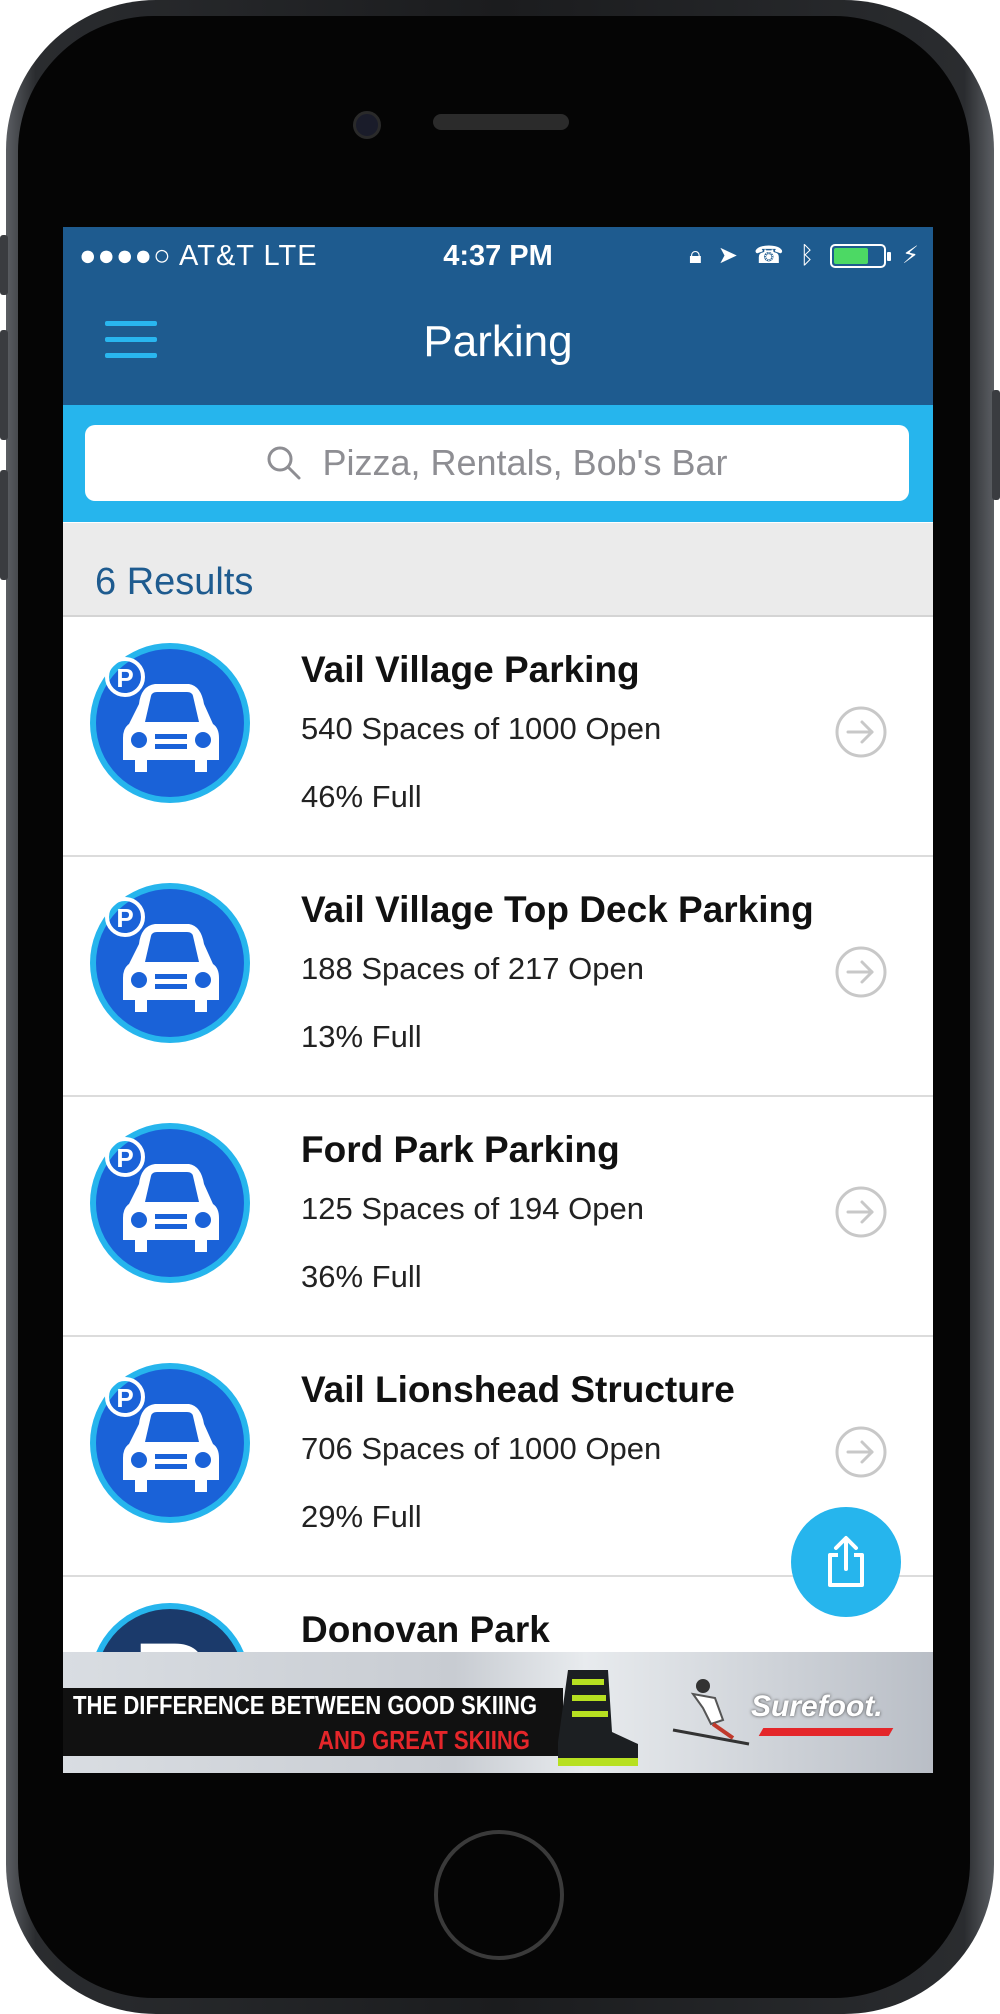 The height and width of the screenshot is (2014, 1000). Describe the element at coordinates (501, 122) in the screenshot. I see `earpiece-speaker` at that location.